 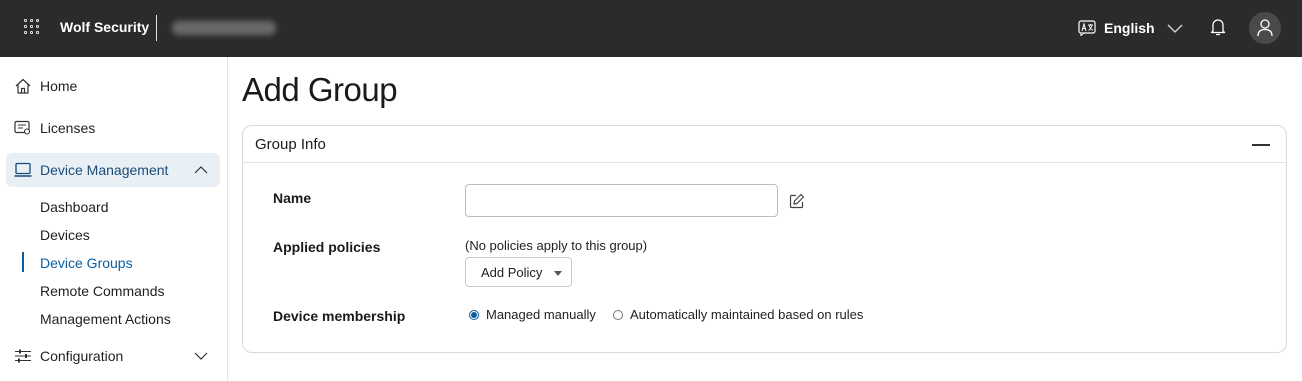 I want to click on sidebar-item-device-management: Device Management, so click(x=113, y=170).